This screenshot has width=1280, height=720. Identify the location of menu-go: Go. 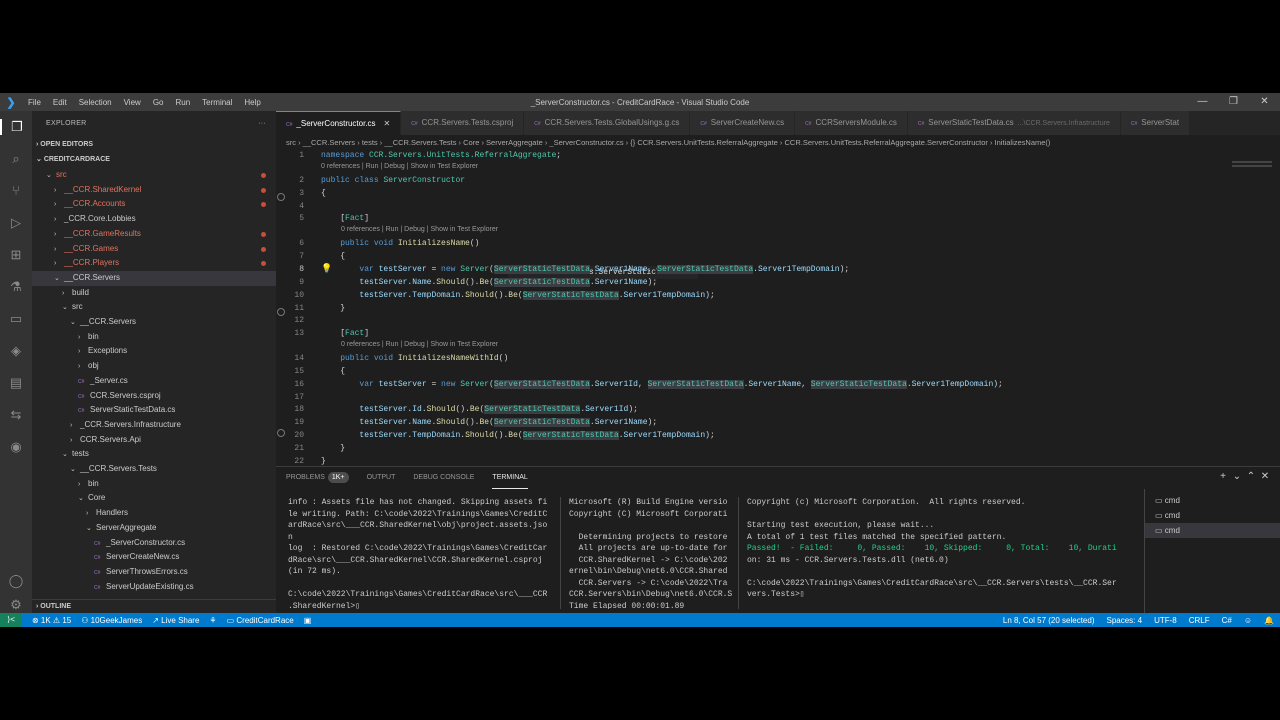
(158, 102).